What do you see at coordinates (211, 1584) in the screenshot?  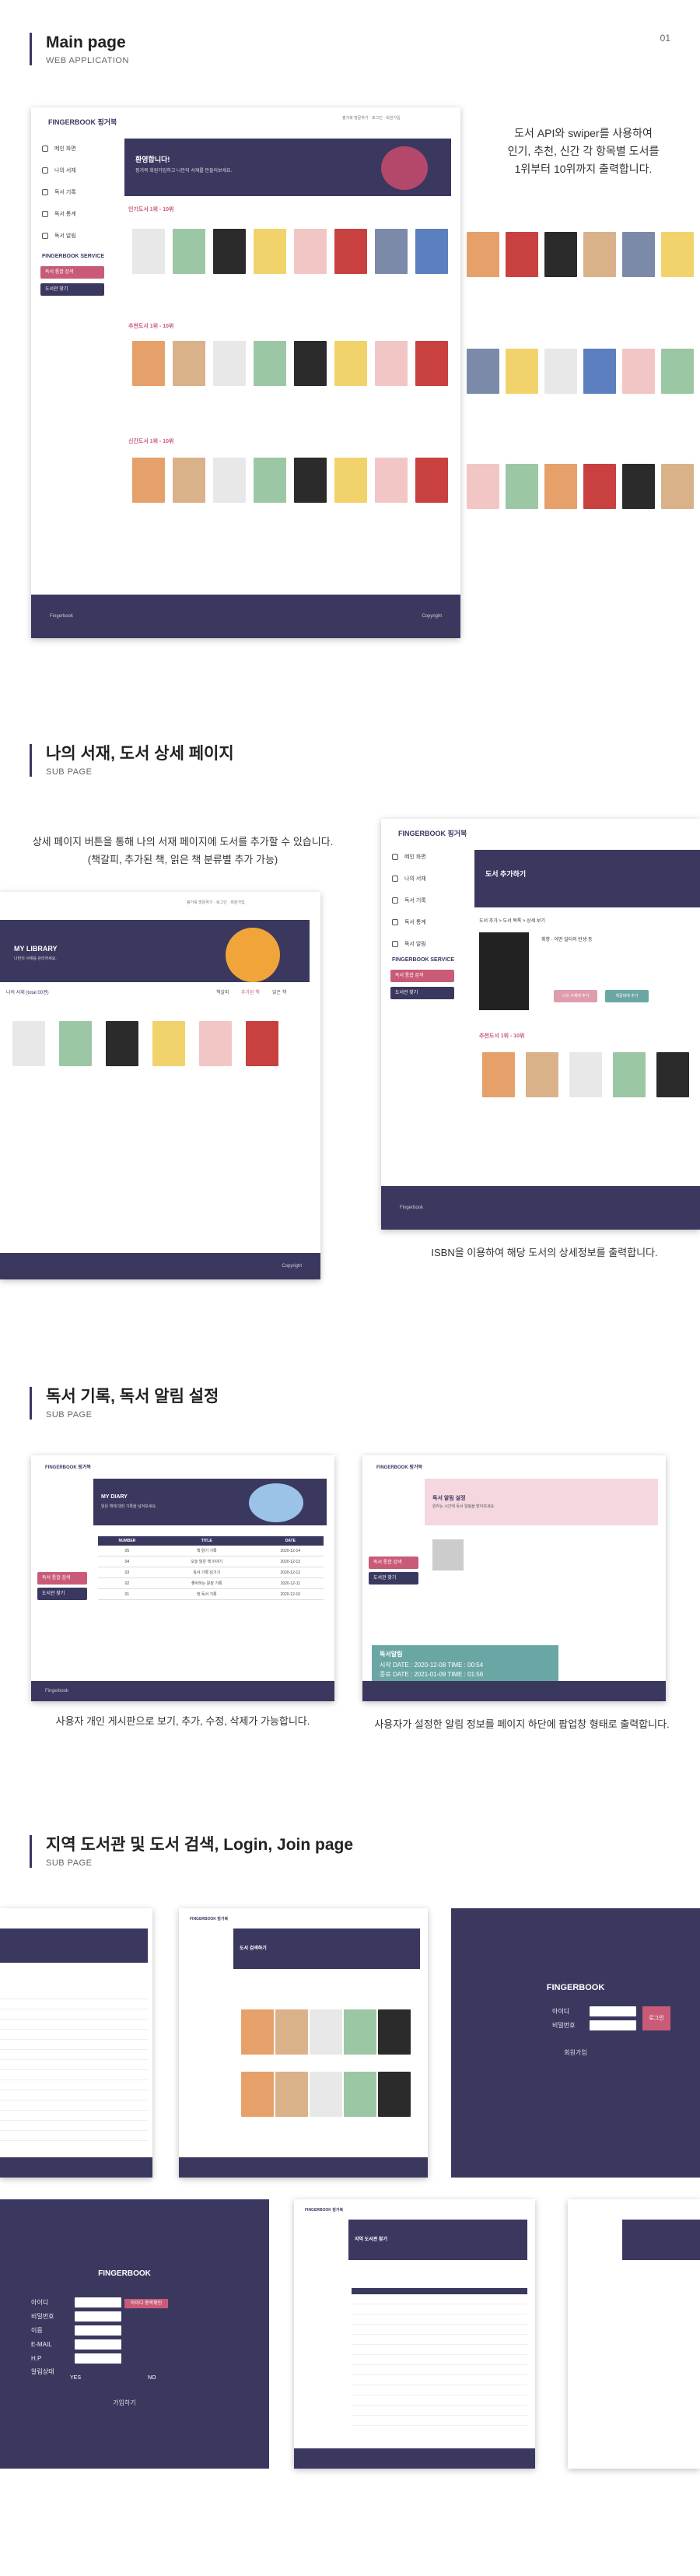 I see `table-row: 02 좋아하는 문장 기록 2020-12-11` at bounding box center [211, 1584].